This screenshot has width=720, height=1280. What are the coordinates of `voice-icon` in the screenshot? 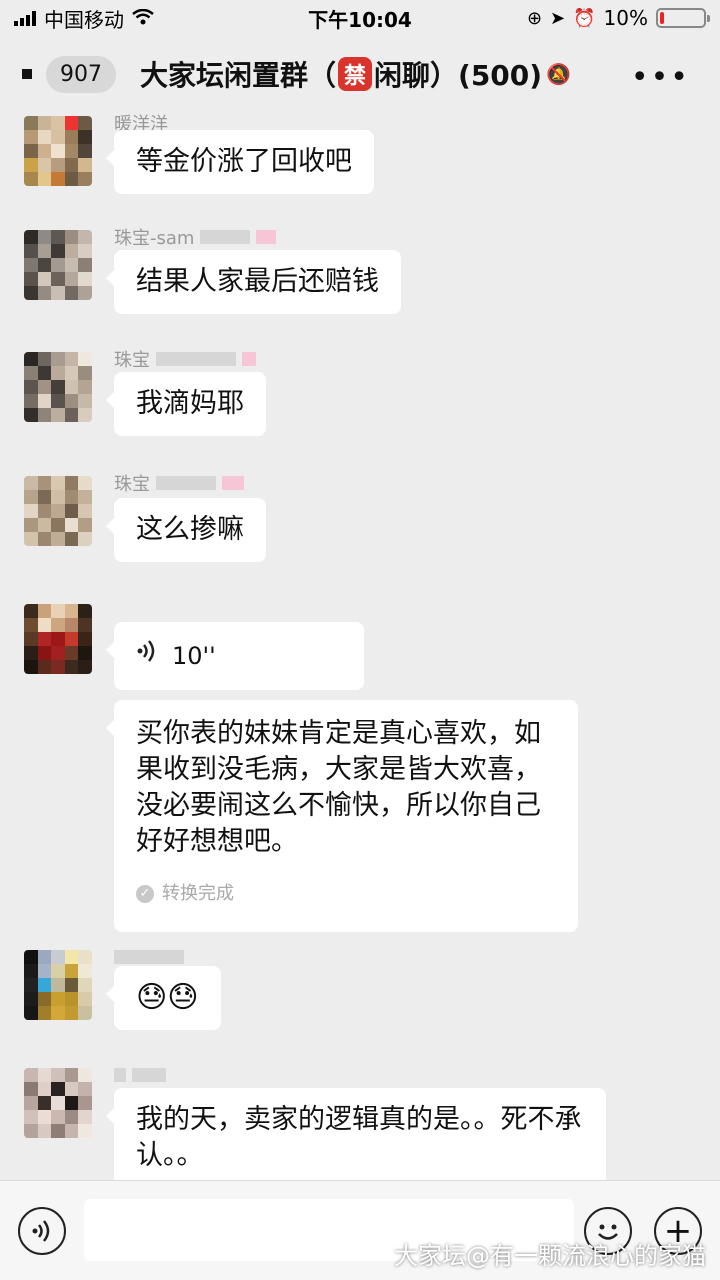 It's located at (42, 1231).